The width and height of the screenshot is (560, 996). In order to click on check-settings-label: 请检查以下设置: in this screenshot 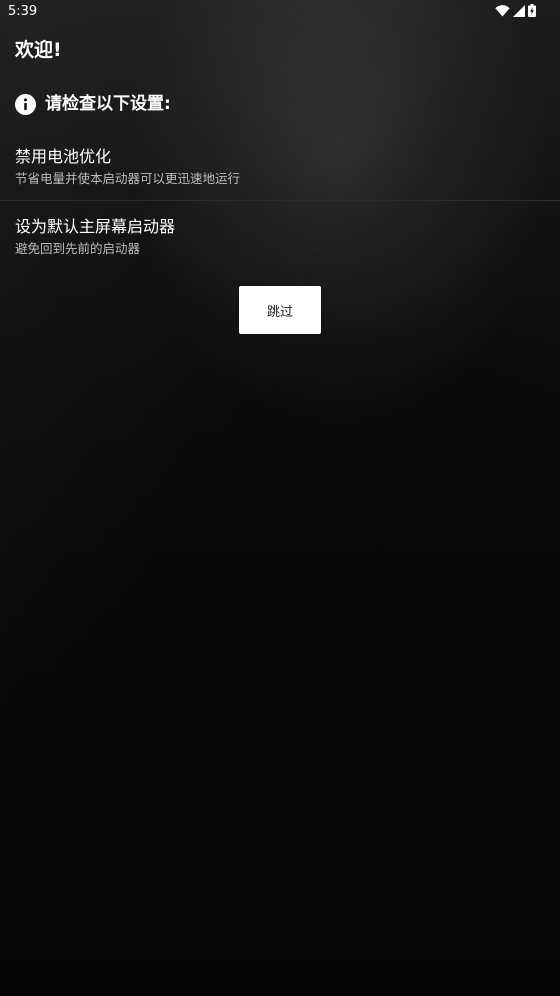, I will do `click(108, 104)`.